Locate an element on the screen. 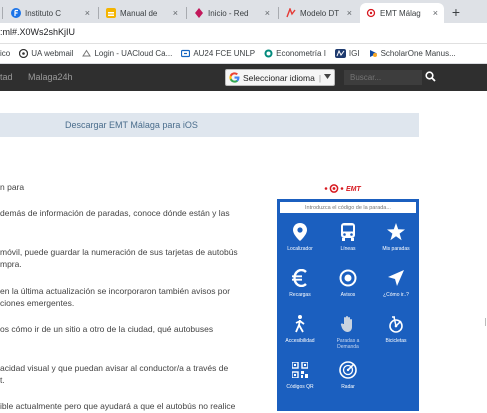  app-tile-mis-paradas: Mis paradas is located at coordinates (396, 238).